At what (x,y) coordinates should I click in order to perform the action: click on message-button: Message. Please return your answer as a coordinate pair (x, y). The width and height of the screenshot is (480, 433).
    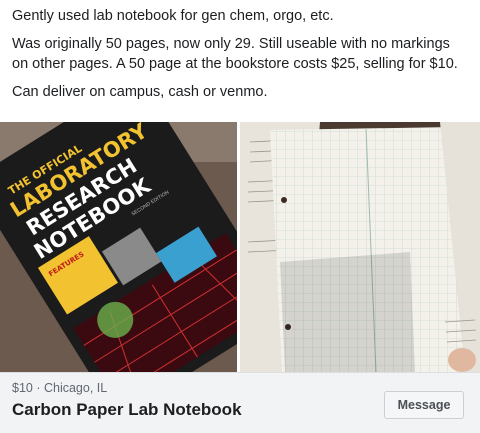
    Looking at the image, I should click on (424, 405).